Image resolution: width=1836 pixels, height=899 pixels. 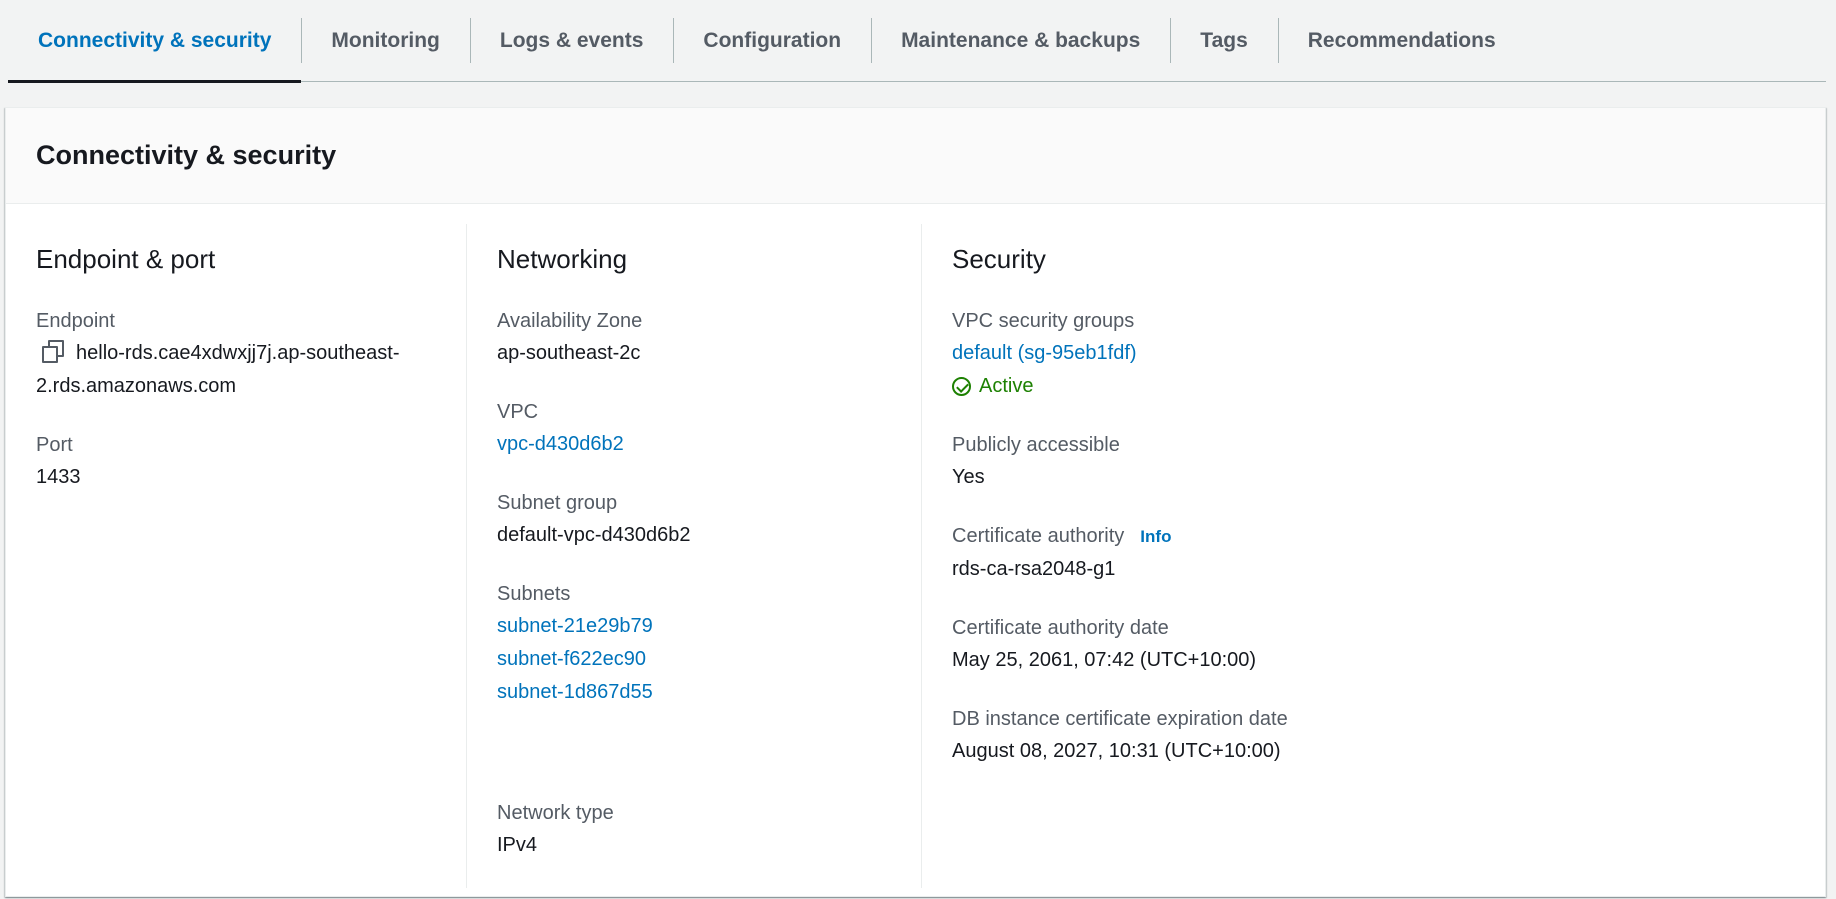 What do you see at coordinates (694, 829) in the screenshot?
I see `network-type-field: Network type IPv4` at bounding box center [694, 829].